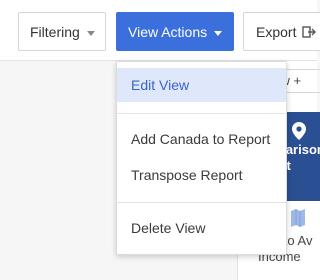 The width and height of the screenshot is (320, 280). What do you see at coordinates (298, 218) in the screenshot?
I see `map-icon` at bounding box center [298, 218].